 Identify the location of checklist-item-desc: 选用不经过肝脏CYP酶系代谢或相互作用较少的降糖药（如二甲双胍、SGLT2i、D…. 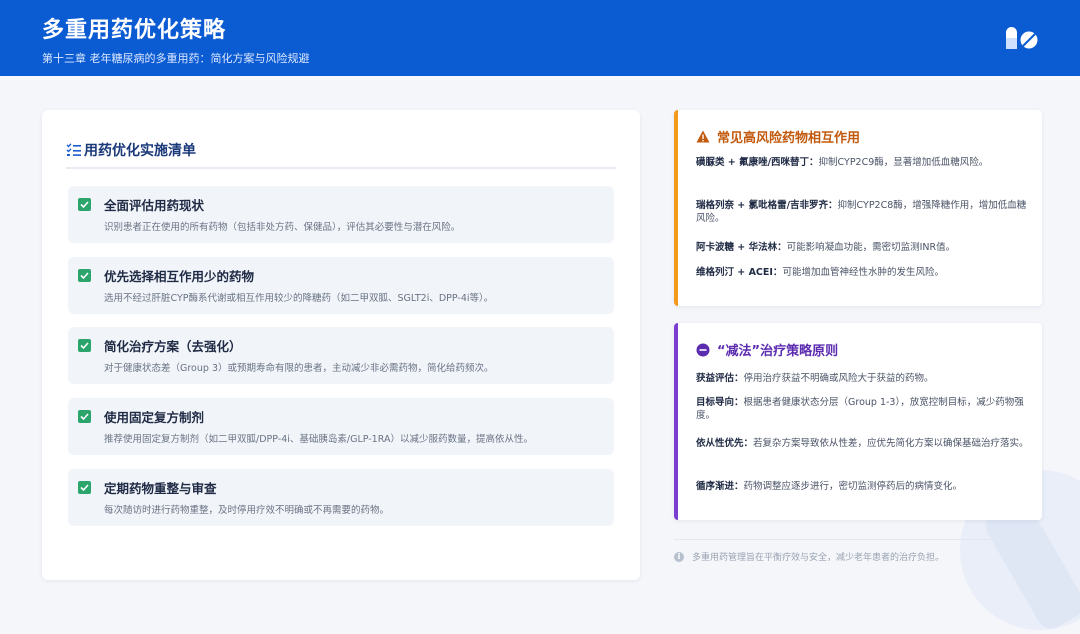
(299, 298).